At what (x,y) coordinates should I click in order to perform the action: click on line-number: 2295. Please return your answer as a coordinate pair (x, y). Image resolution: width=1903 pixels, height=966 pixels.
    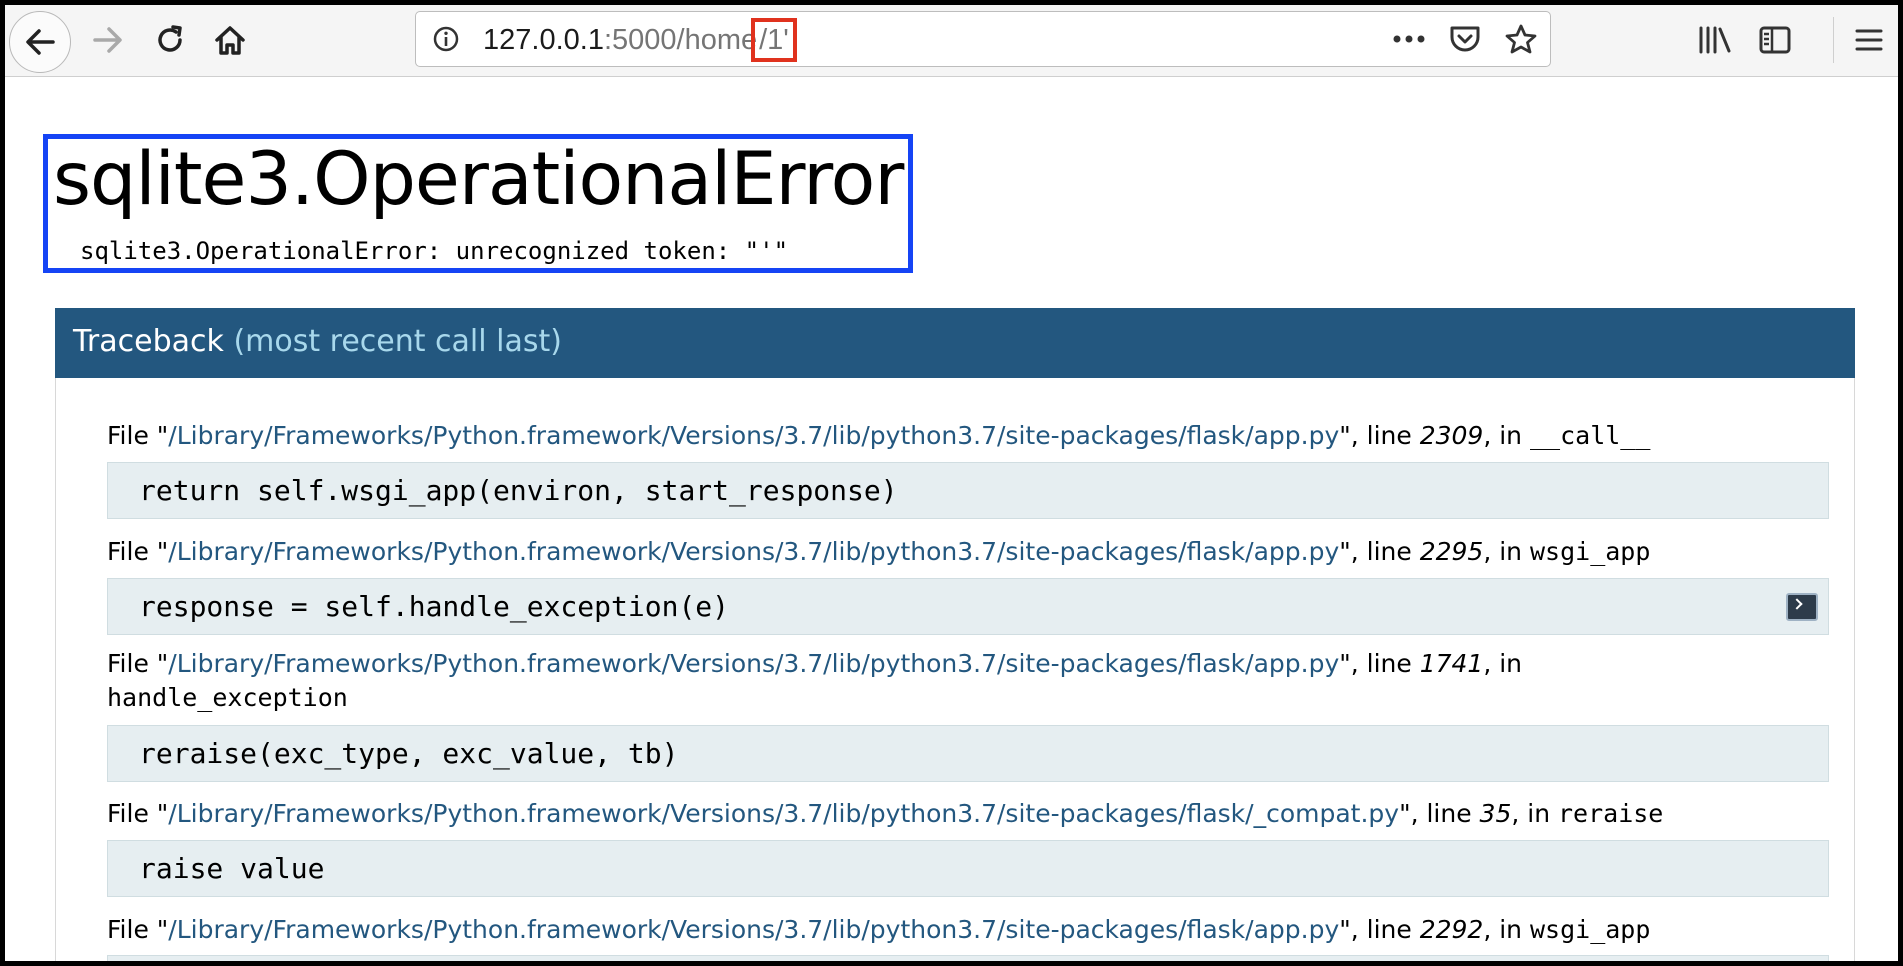
    Looking at the image, I should click on (1451, 551).